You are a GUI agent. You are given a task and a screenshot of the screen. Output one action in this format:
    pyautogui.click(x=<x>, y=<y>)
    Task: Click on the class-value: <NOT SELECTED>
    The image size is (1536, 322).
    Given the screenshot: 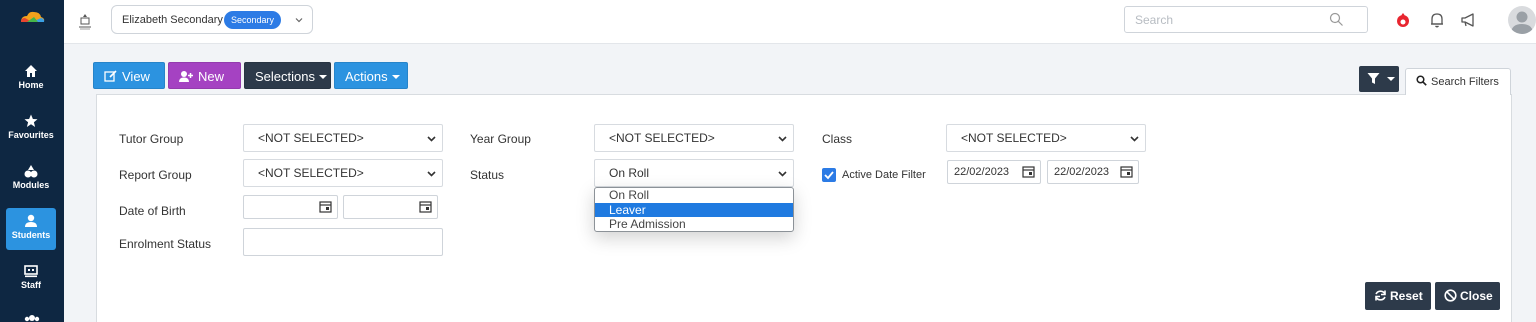 What is the action you would take?
    pyautogui.click(x=1014, y=138)
    